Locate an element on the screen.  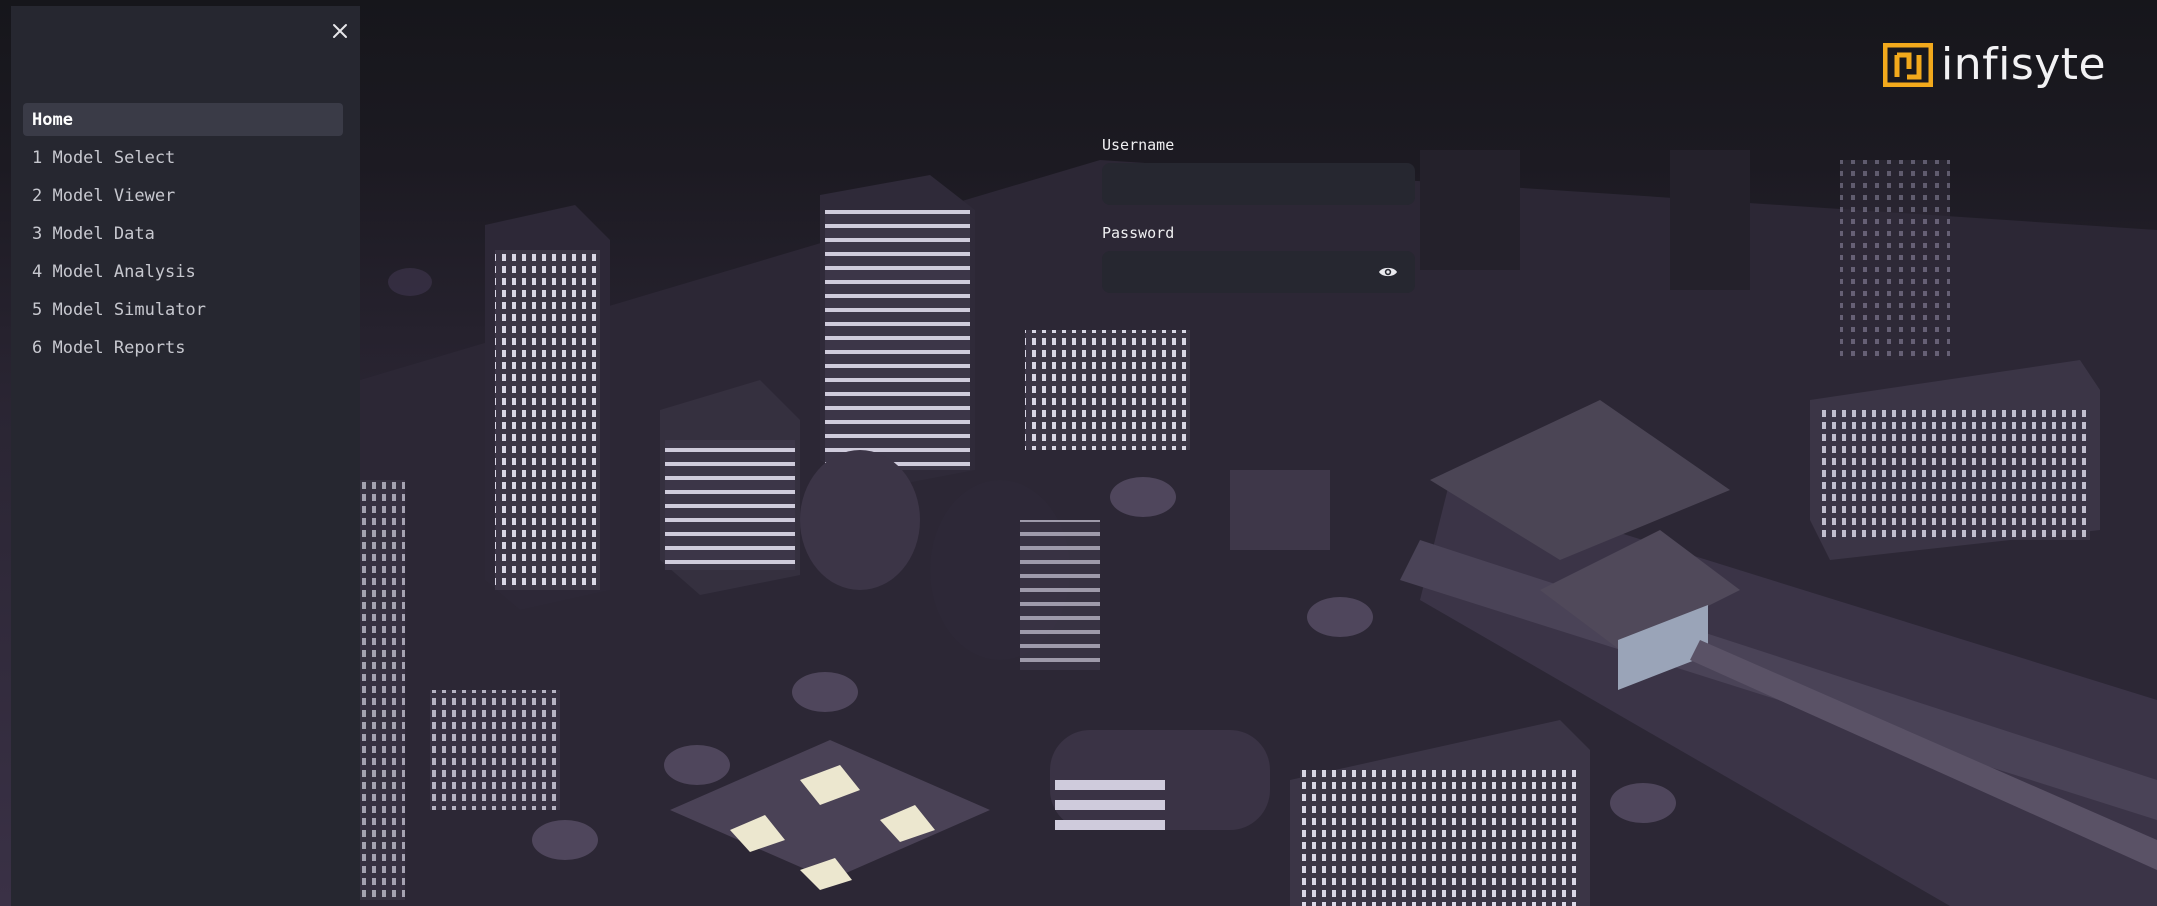
sidebar-item-model-viewer: 2 Model Viewer is located at coordinates (183, 195).